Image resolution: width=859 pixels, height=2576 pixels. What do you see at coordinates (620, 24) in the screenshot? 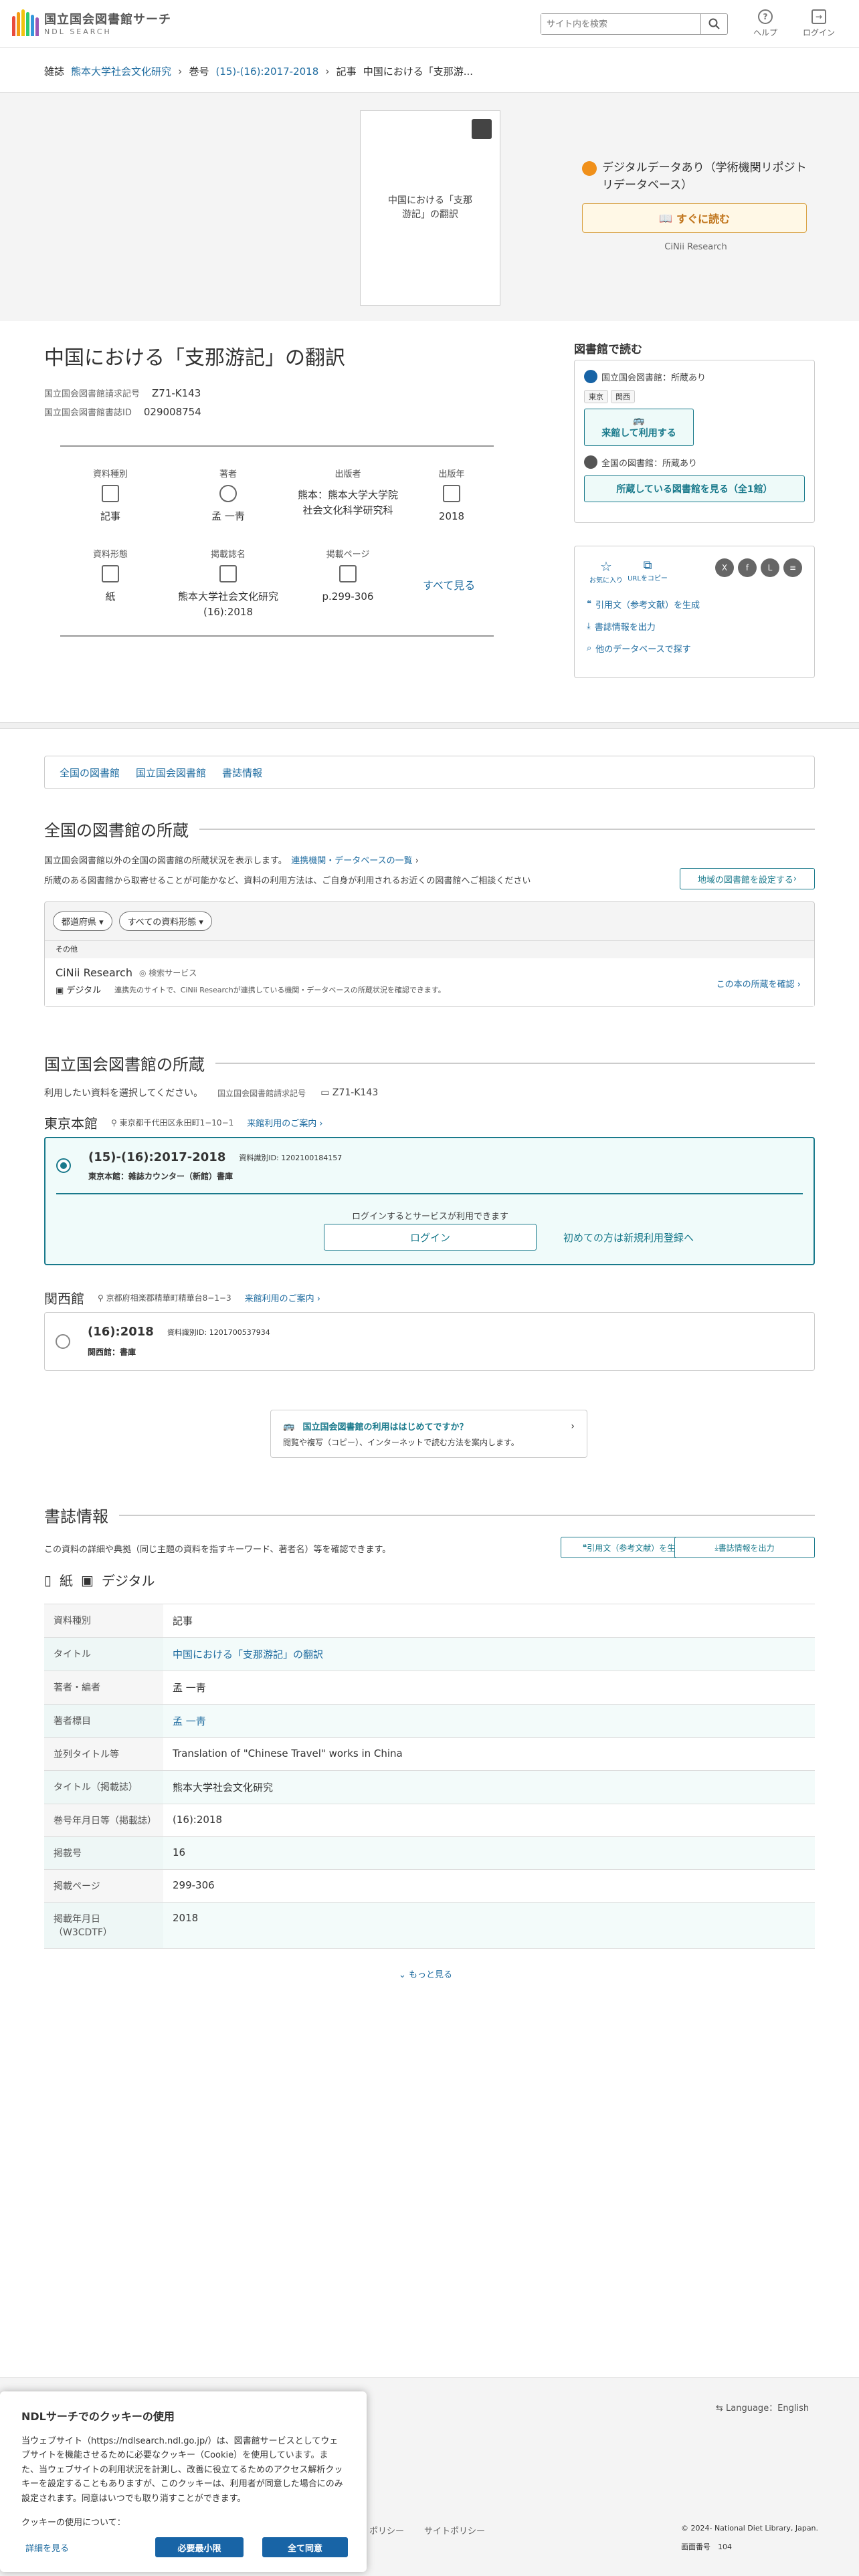
I see `search-input` at bounding box center [620, 24].